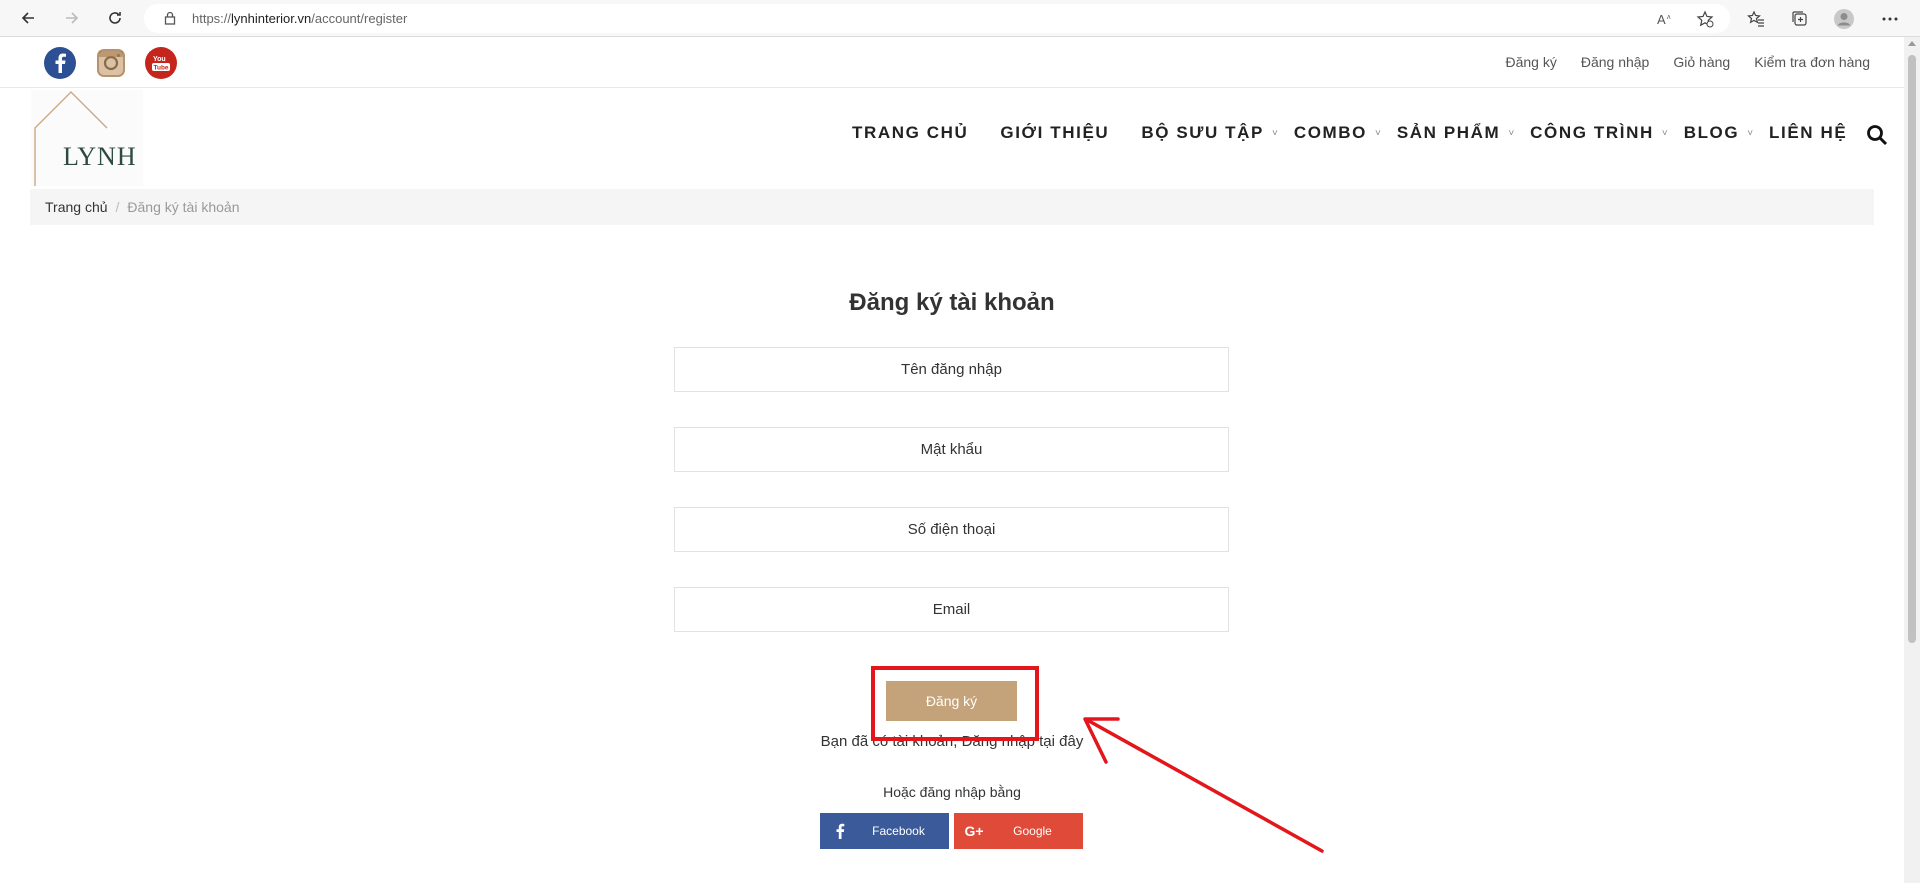 The image size is (1920, 883). I want to click on password-field, so click(951, 449).